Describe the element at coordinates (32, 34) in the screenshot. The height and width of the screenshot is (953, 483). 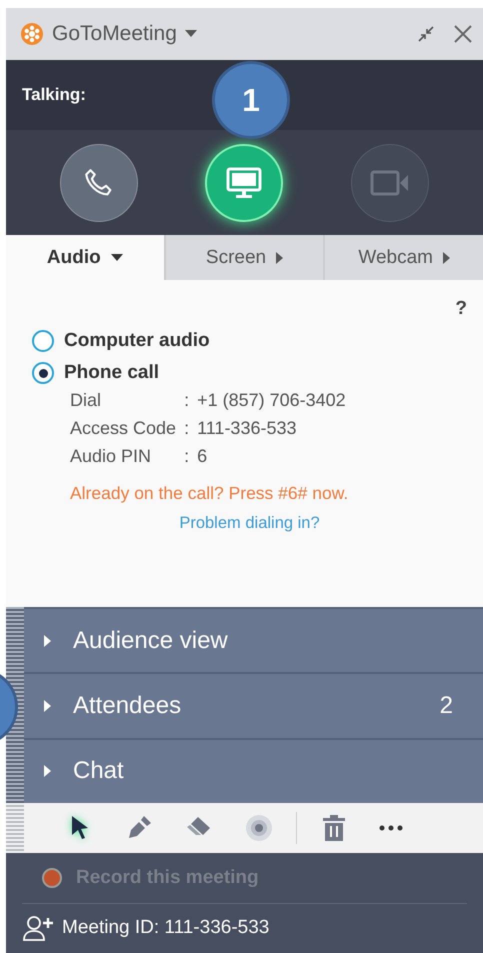
I see `flower-logo-icon` at that location.